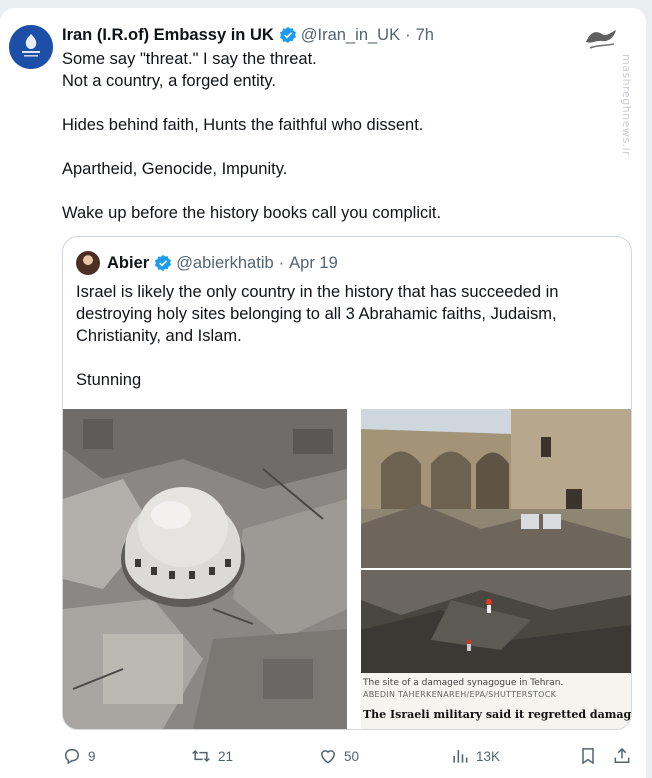 The width and height of the screenshot is (652, 778). Describe the element at coordinates (175, 169) in the screenshot. I see `tweet-line: Apartheid, Genocide, Impunity.` at that location.